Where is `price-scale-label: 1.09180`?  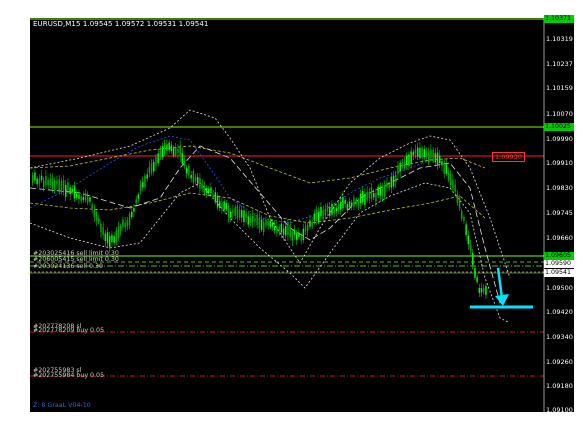
price-scale-label: 1.09180 is located at coordinates (559, 386).